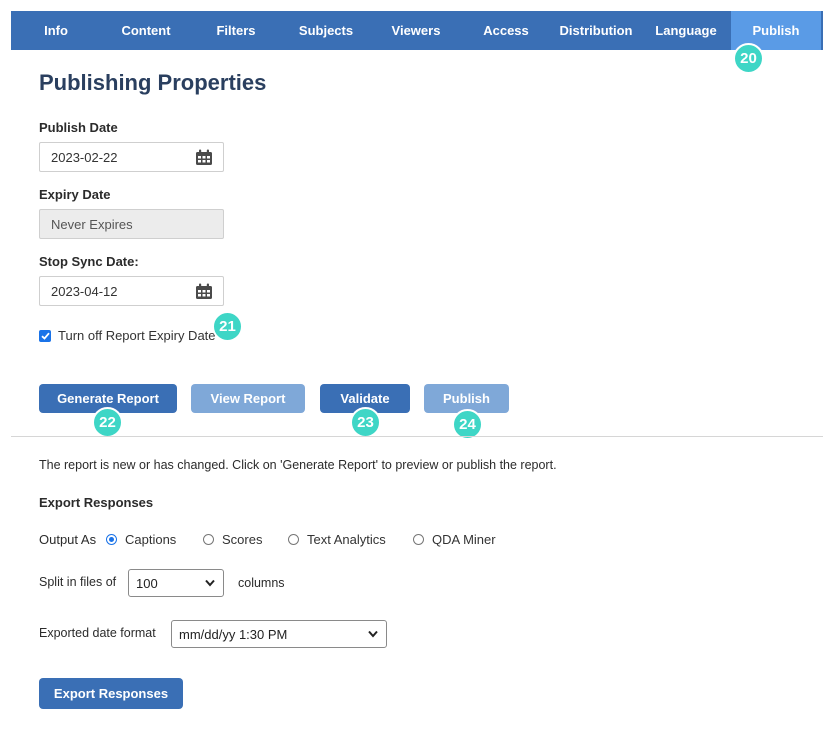 The height and width of the screenshot is (734, 835). Describe the element at coordinates (131, 157) in the screenshot. I see `publish-date-field: 2023-02-22` at that location.